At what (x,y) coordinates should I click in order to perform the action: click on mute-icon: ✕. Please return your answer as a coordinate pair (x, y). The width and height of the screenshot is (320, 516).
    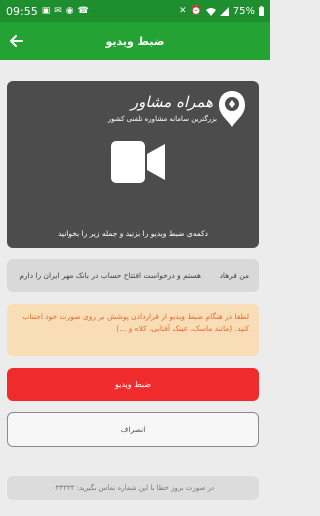
    Looking at the image, I should click on (183, 10).